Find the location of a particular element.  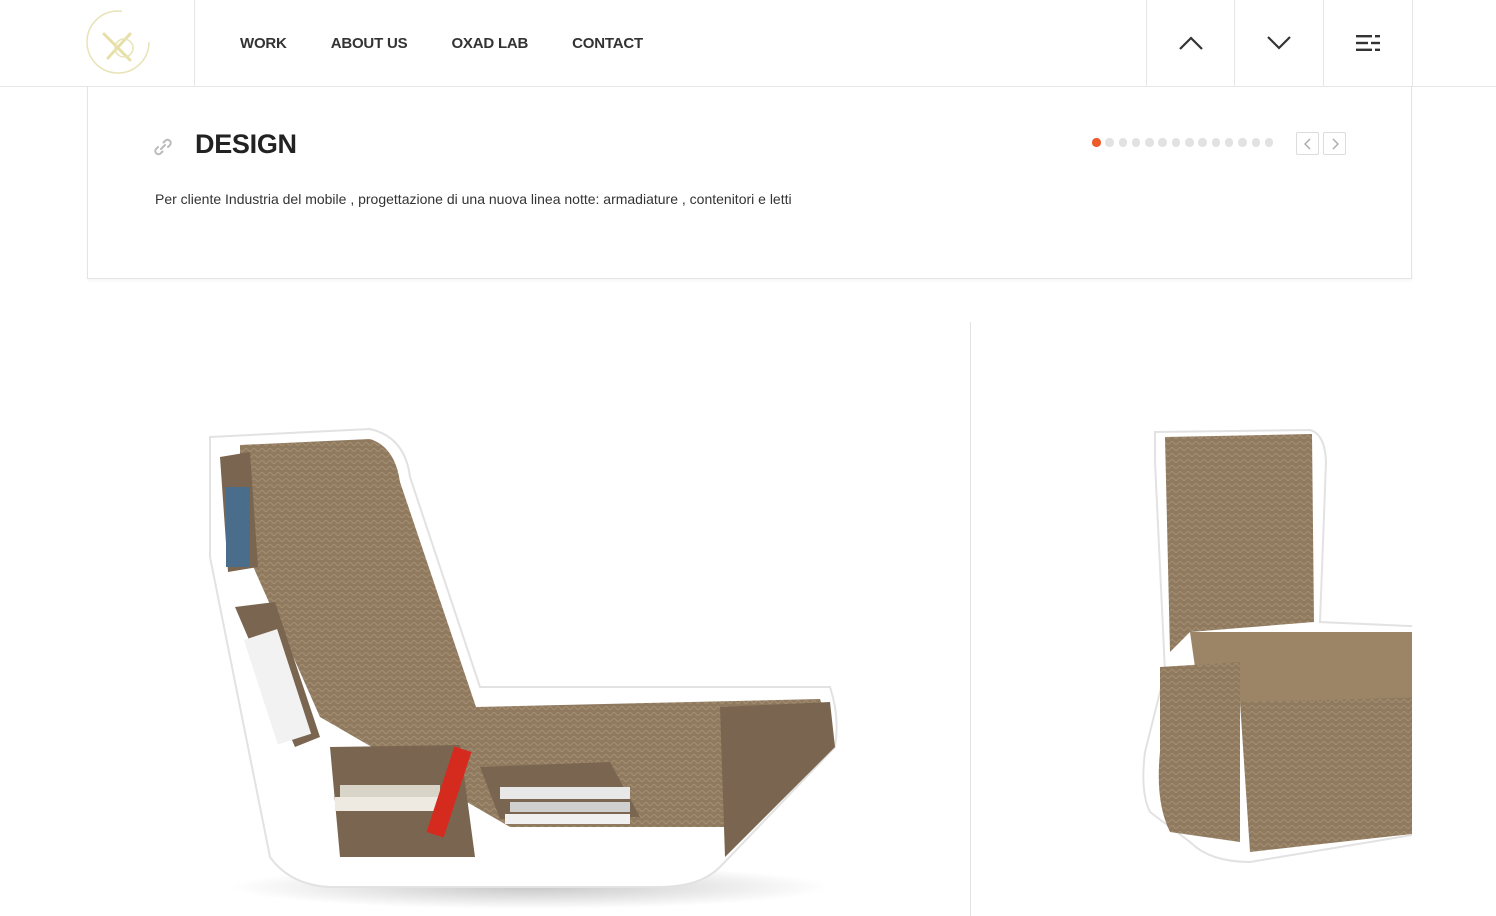

chevron-left-icon is located at coordinates (1306, 143).